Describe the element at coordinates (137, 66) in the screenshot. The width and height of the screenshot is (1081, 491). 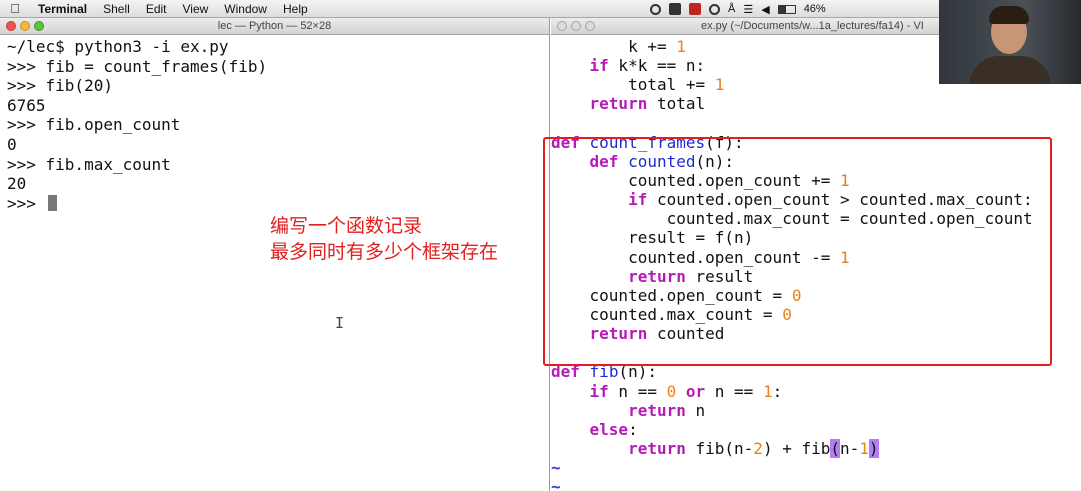
I see `terminal-line: >>> fib = count_frames(fib)` at that location.